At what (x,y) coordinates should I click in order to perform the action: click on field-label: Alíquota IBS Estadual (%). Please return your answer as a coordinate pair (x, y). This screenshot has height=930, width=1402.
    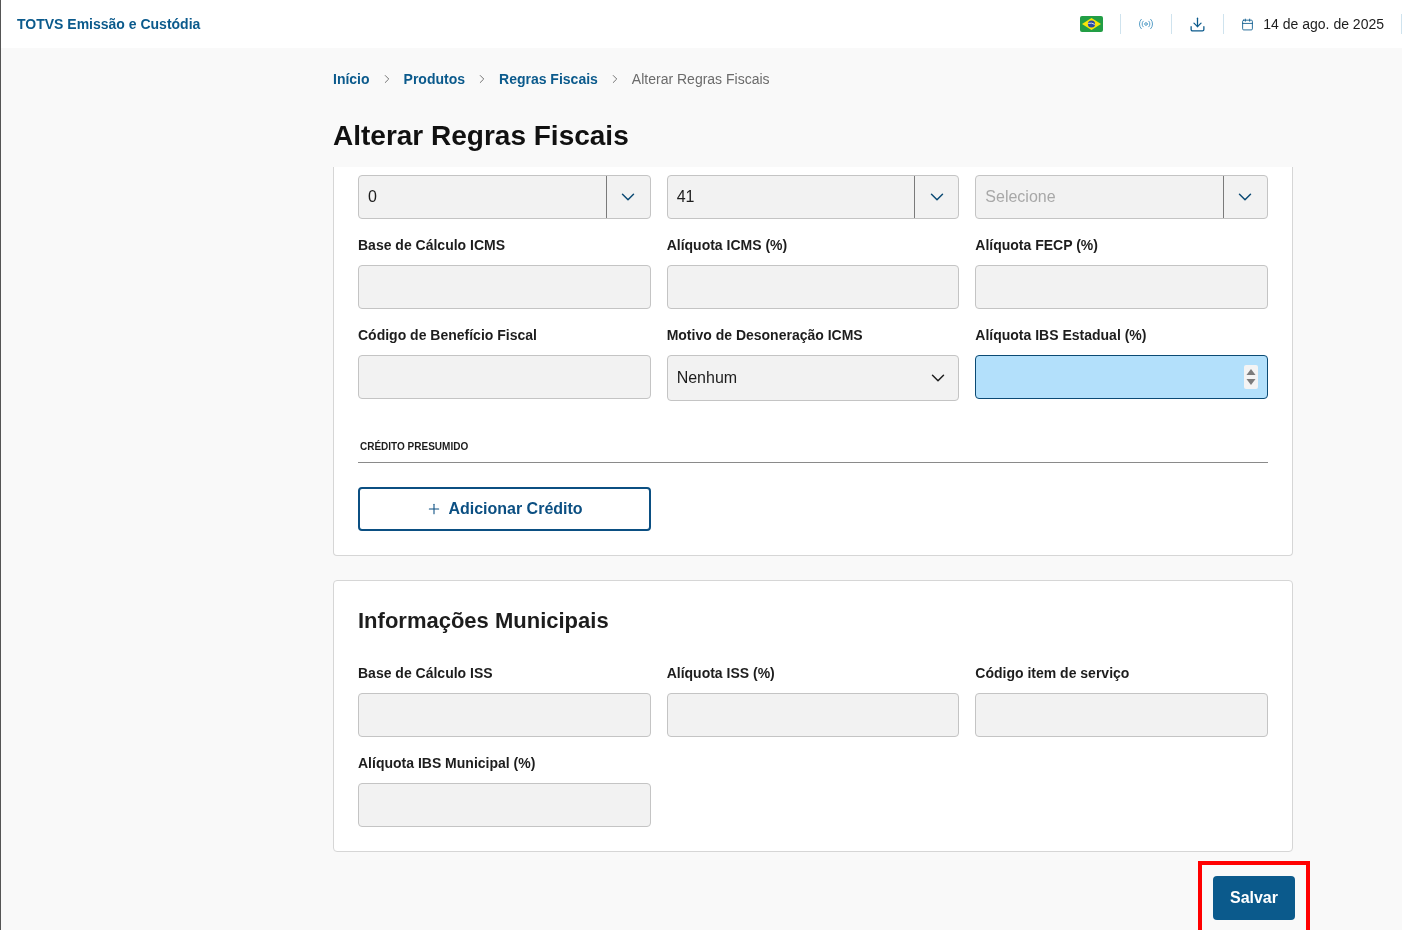
    Looking at the image, I should click on (1061, 335).